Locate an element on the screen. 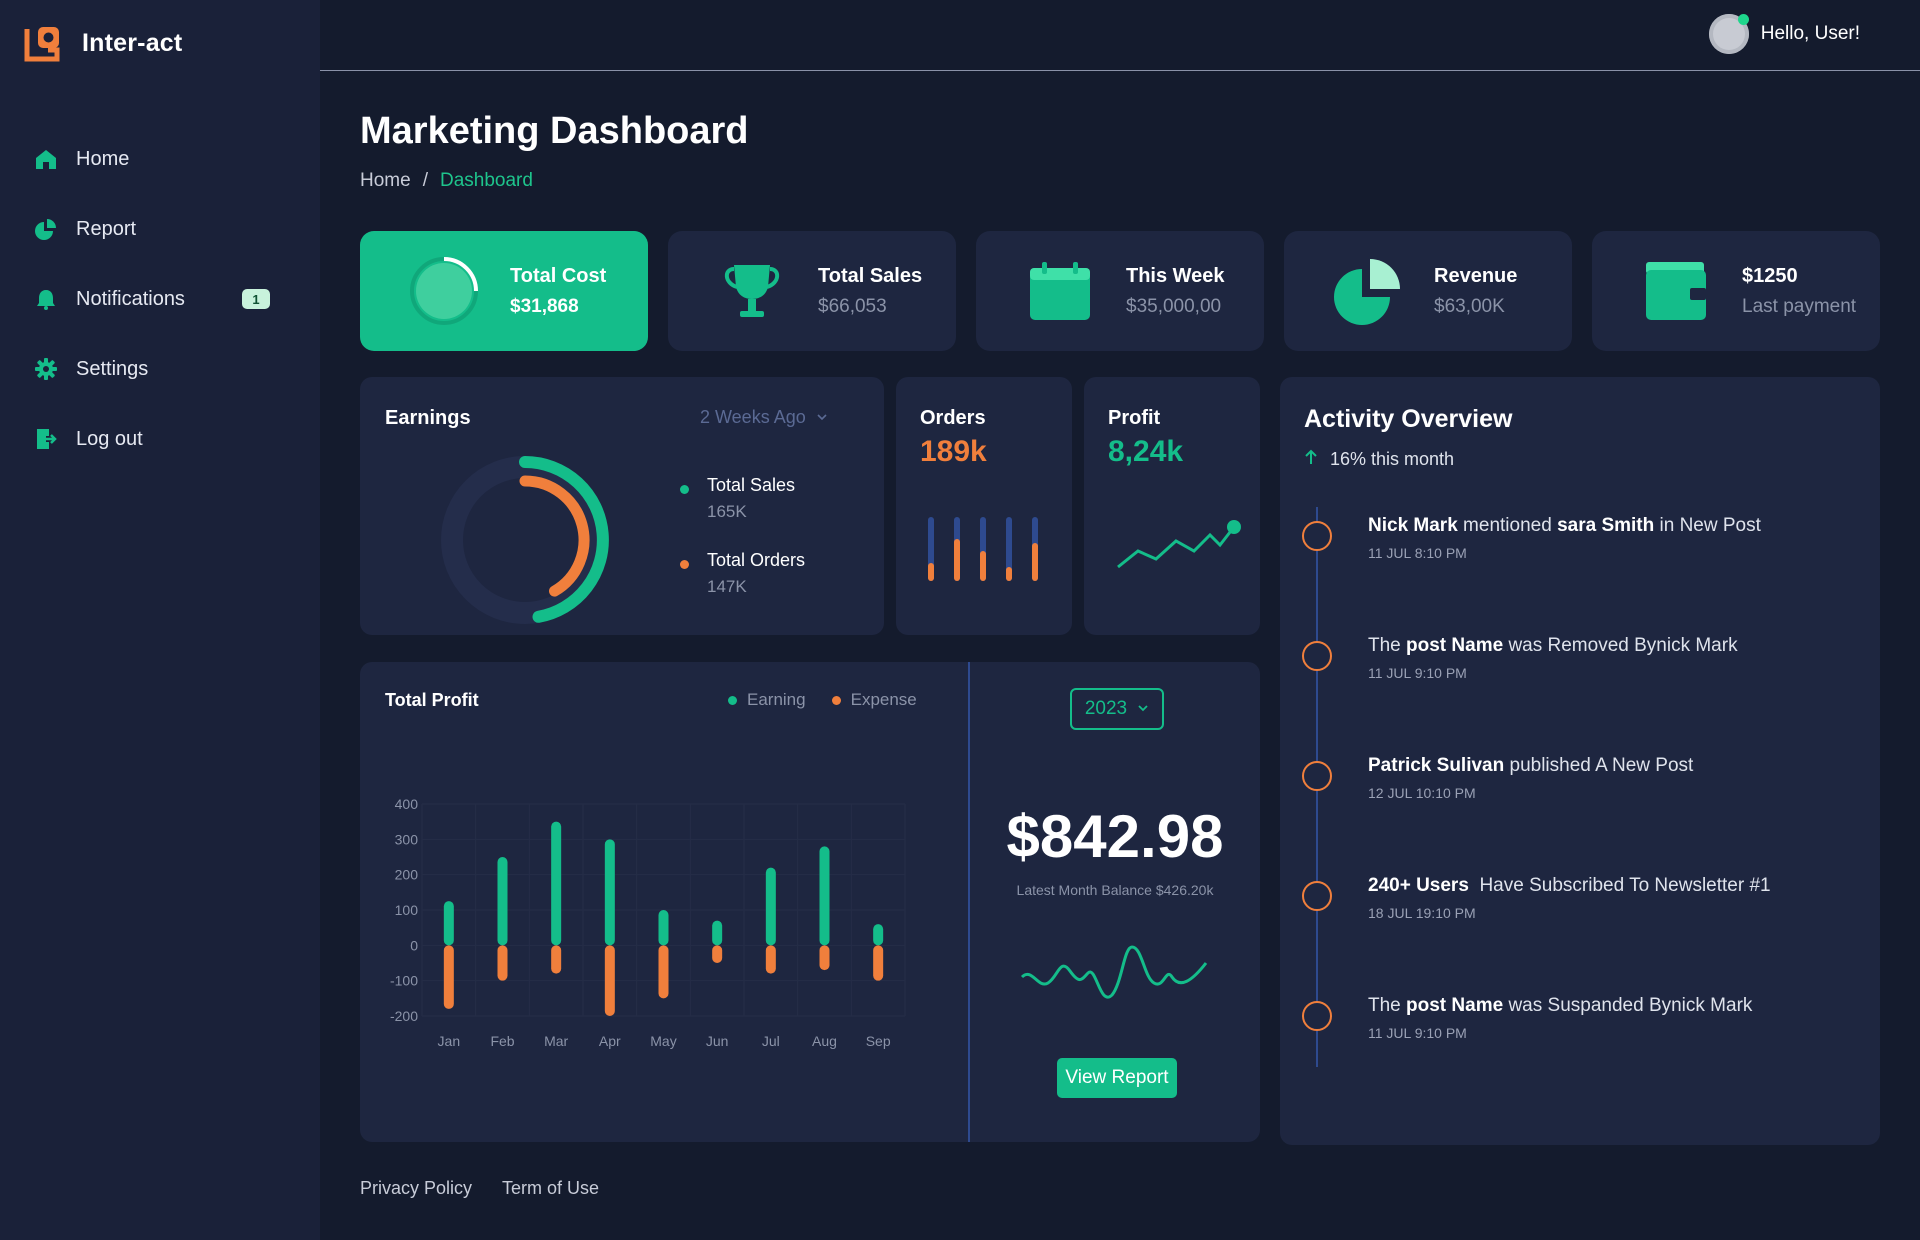 The width and height of the screenshot is (1920, 1240). stat-card-total-cost: Total Cost $31,868 is located at coordinates (504, 291).